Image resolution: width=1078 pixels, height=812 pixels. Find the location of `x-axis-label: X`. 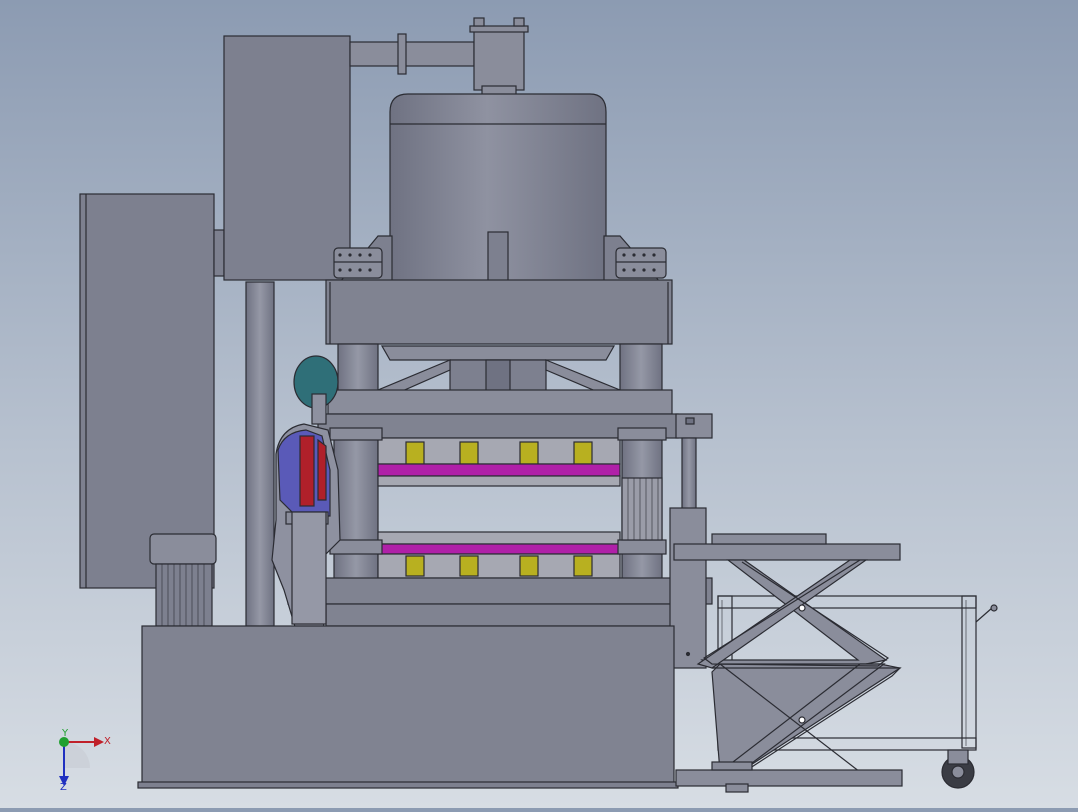

x-axis-label: X is located at coordinates (107, 741).